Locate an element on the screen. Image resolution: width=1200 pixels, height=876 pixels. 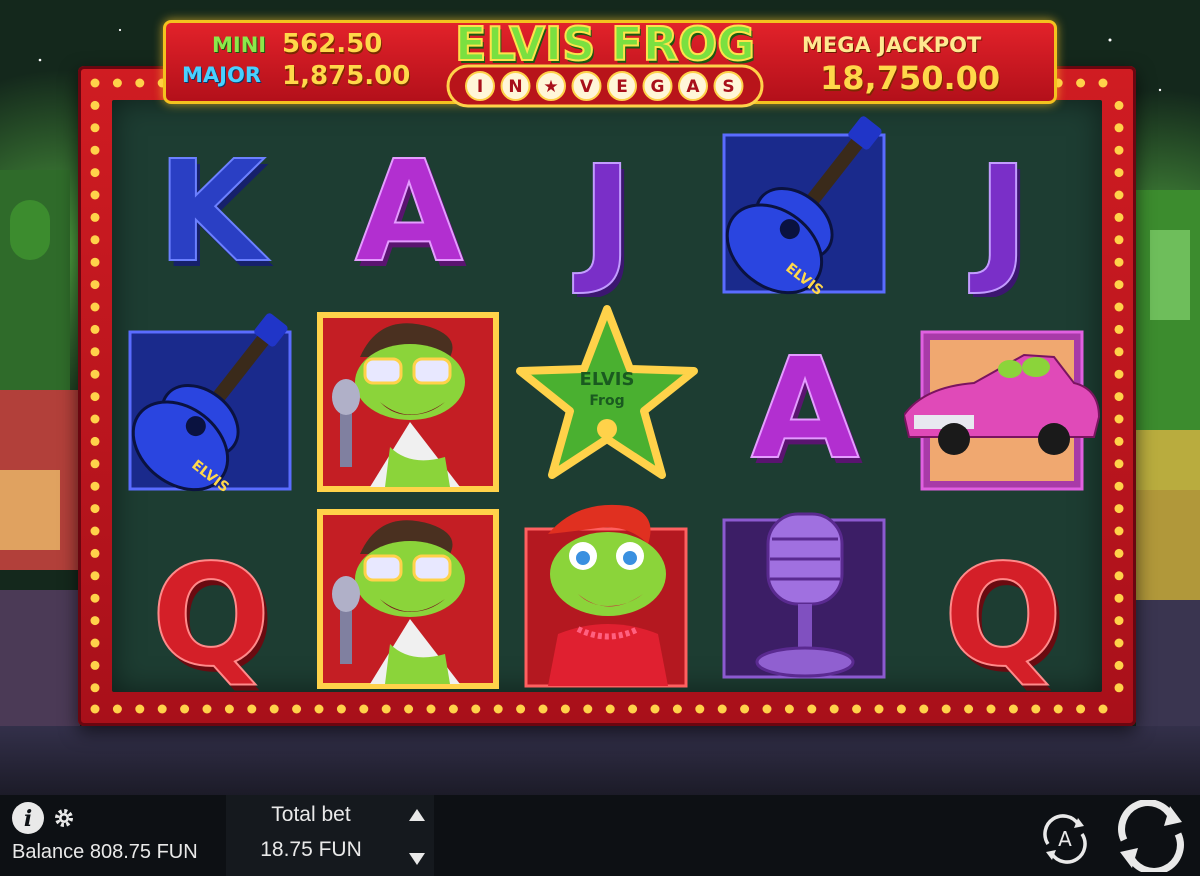
info-icon: i is located at coordinates (28, 818).